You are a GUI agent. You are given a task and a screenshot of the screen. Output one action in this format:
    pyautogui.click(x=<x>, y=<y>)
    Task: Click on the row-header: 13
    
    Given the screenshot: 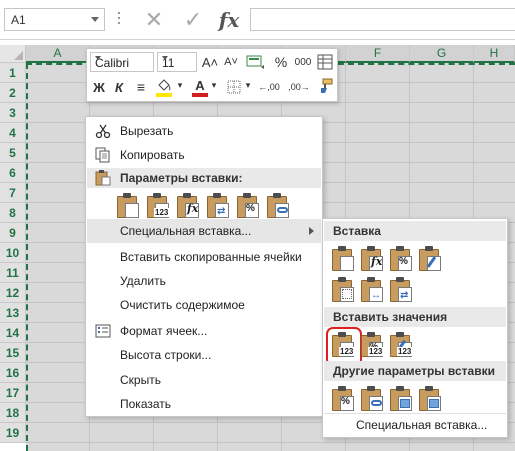 What is the action you would take?
    pyautogui.click(x=13, y=313)
    